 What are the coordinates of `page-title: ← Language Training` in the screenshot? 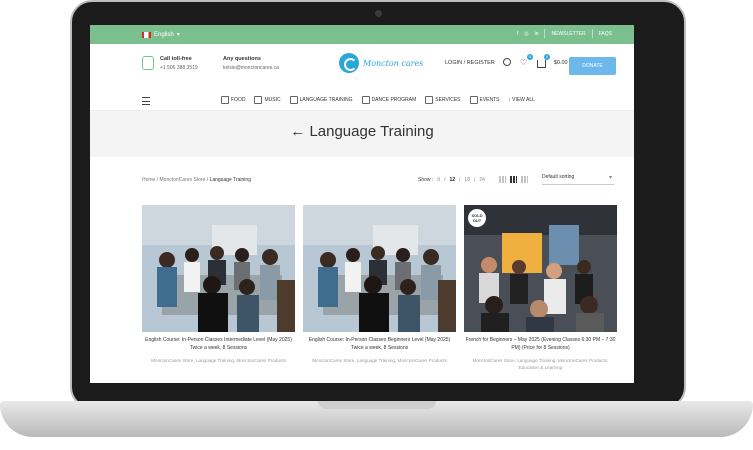 It's located at (362, 131).